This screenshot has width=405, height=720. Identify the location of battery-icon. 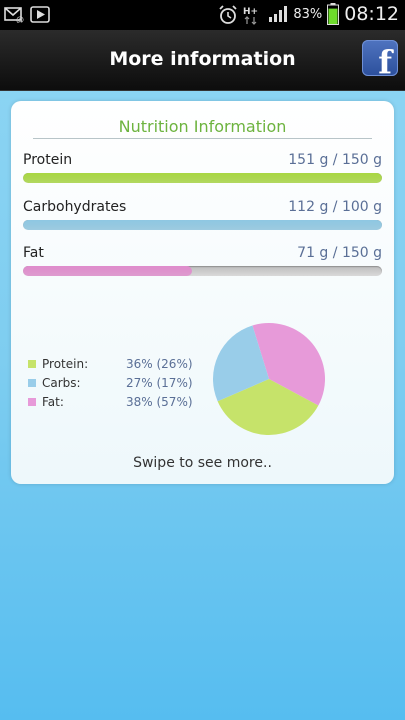
(333, 14).